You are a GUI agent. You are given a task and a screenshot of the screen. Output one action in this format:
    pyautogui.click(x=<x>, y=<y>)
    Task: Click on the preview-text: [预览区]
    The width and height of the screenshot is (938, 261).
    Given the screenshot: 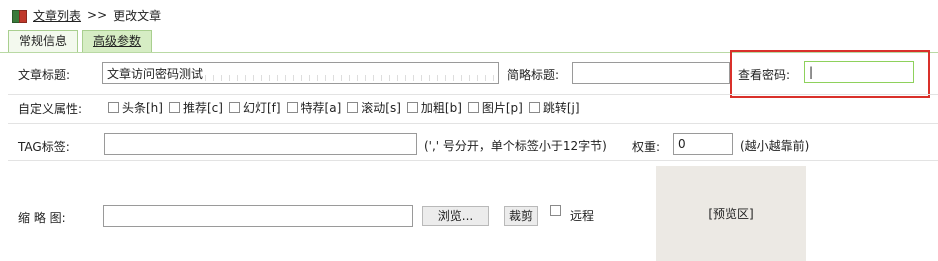 What is the action you would take?
    pyautogui.click(x=731, y=214)
    